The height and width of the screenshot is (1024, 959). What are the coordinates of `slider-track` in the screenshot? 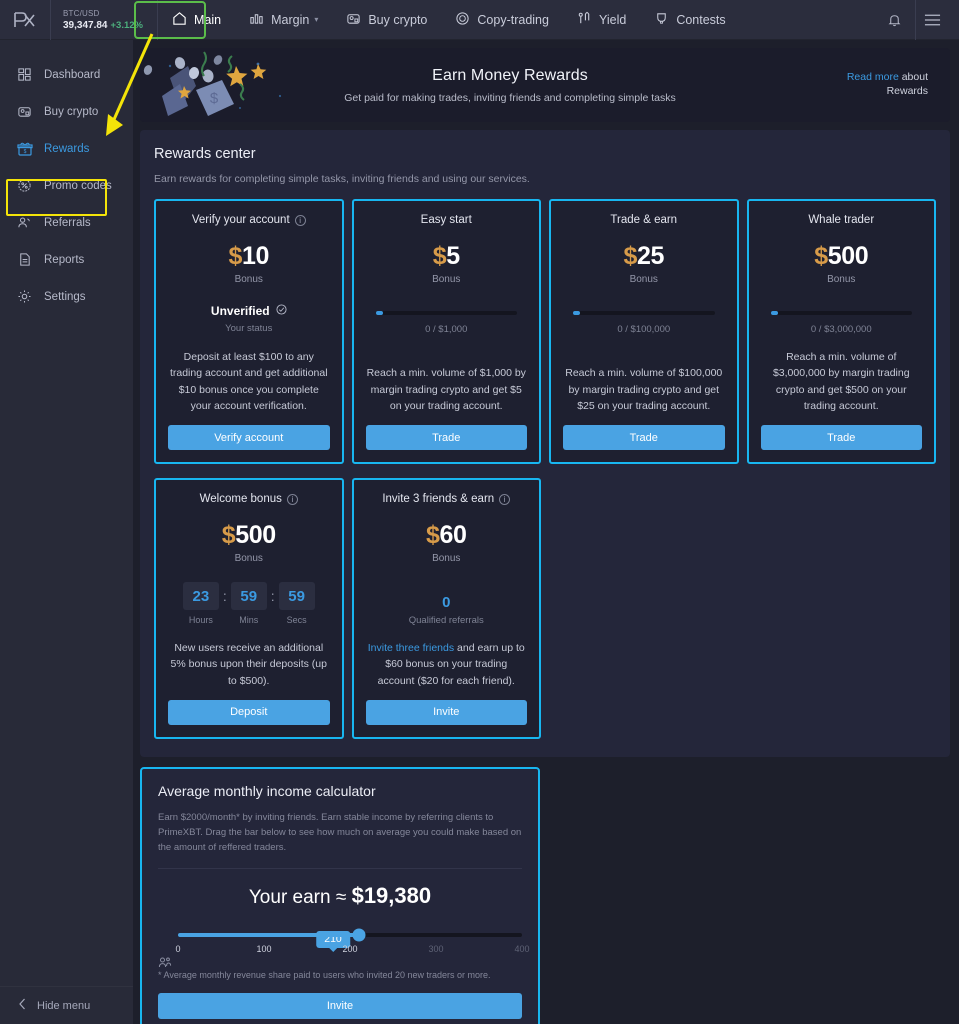 It's located at (350, 935).